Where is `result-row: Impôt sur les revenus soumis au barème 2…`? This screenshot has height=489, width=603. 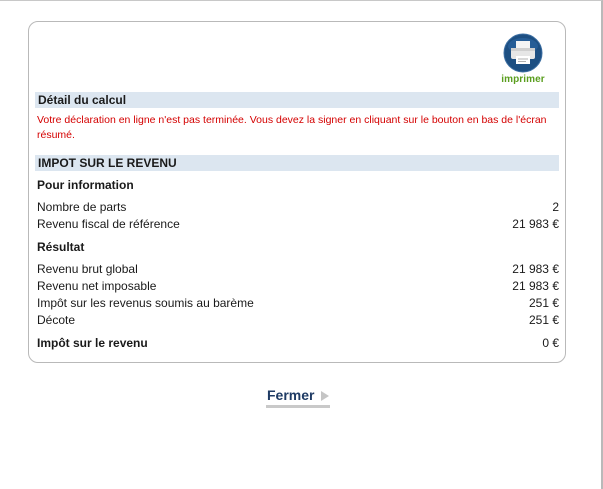
result-row: Impôt sur les revenus soumis au barème 2… is located at coordinates (298, 303).